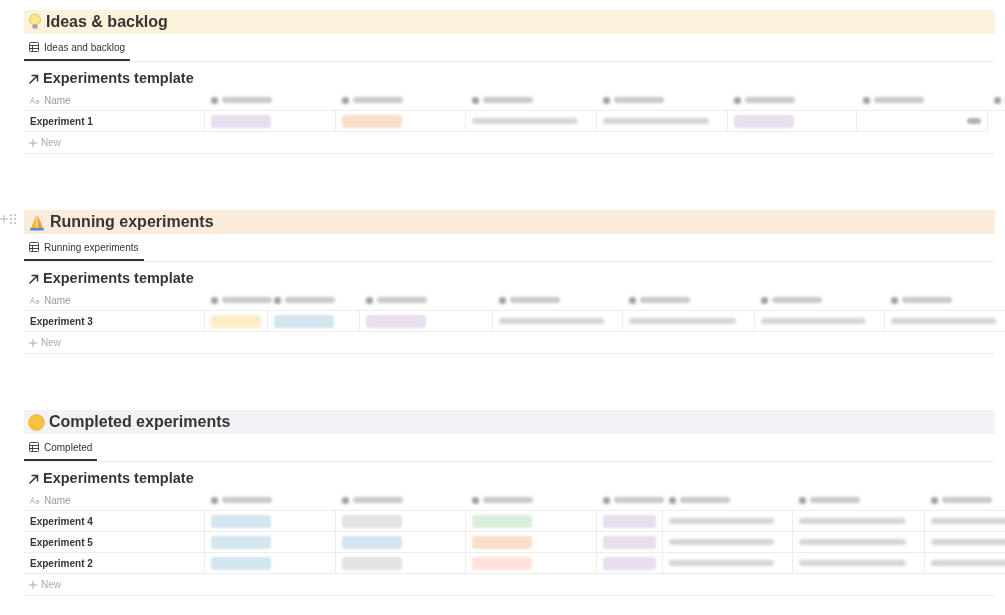  Describe the element at coordinates (132, 222) in the screenshot. I see `section-title: Running experiments` at that location.